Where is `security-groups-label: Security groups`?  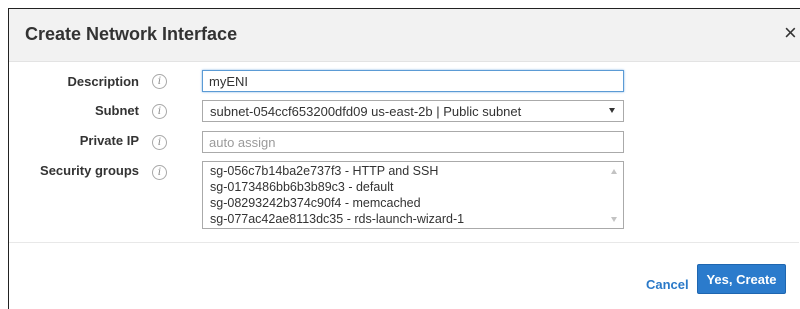
security-groups-label: Security groups is located at coordinates (89, 170).